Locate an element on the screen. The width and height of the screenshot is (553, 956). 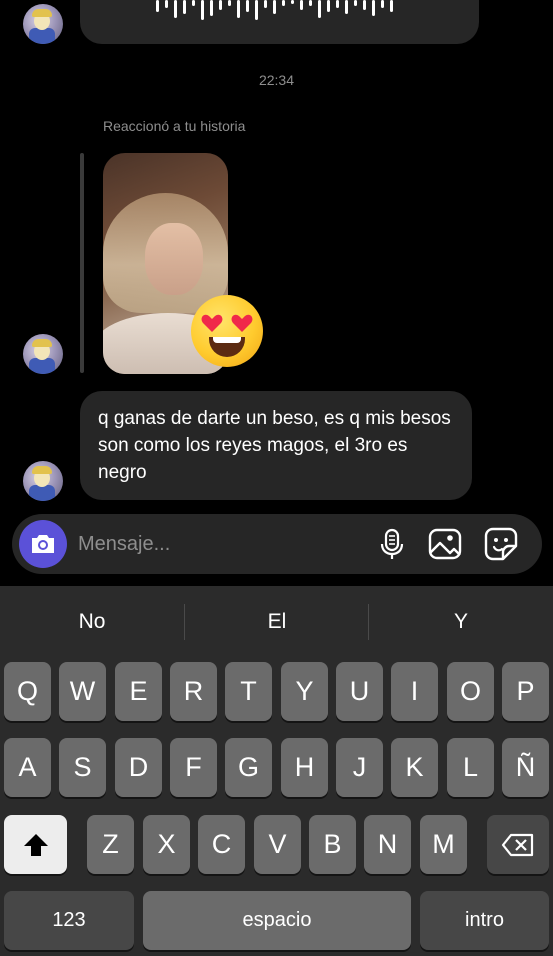
reply-indicator-line is located at coordinates (82, 263).